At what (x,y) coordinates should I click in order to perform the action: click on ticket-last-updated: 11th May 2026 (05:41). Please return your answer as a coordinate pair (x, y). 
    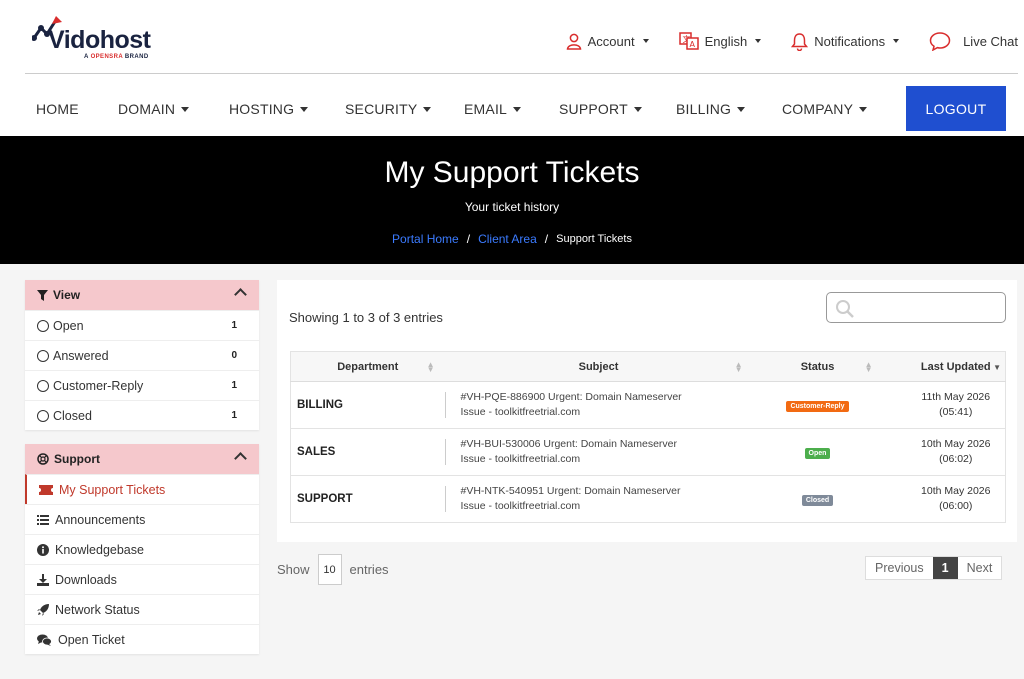
    Looking at the image, I should click on (944, 405).